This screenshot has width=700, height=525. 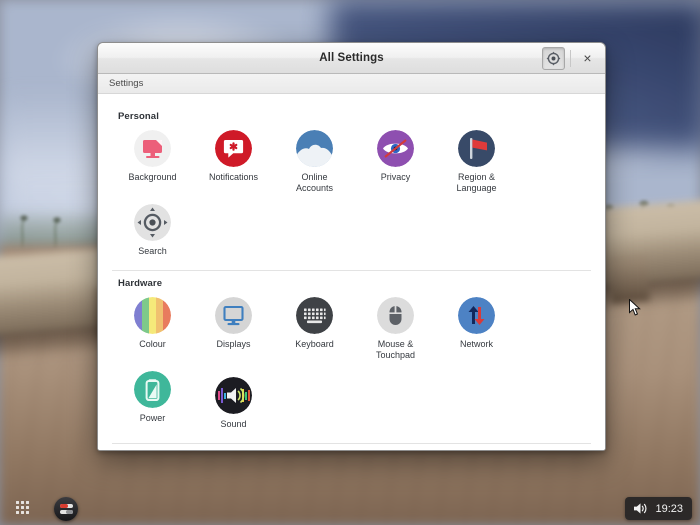 What do you see at coordinates (395, 148) in the screenshot?
I see `privacy-icon` at bounding box center [395, 148].